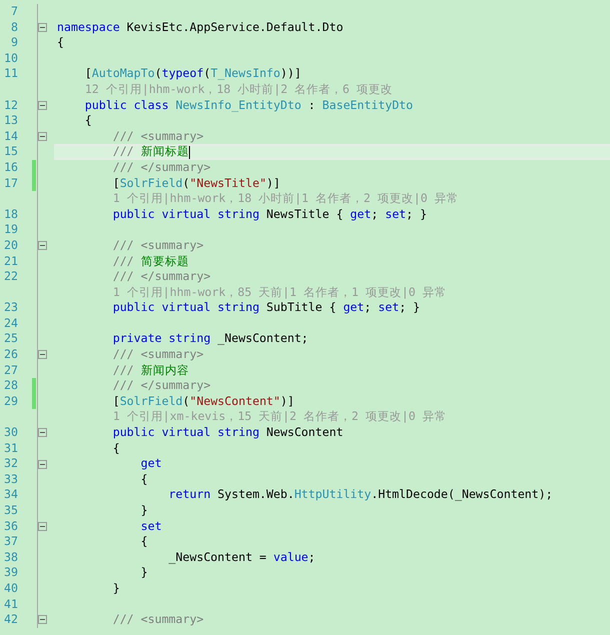  What do you see at coordinates (10, 184) in the screenshot?
I see `line-number: 17` at bounding box center [10, 184].